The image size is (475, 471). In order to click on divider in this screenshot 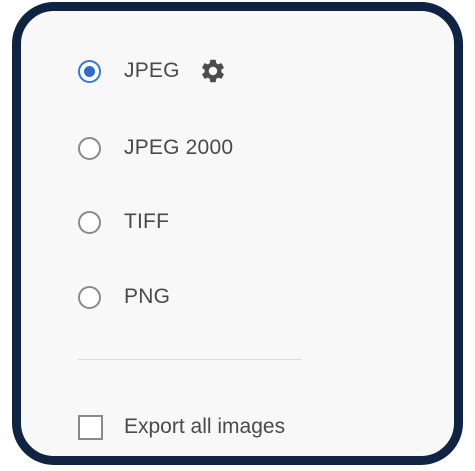, I will do `click(190, 359)`.